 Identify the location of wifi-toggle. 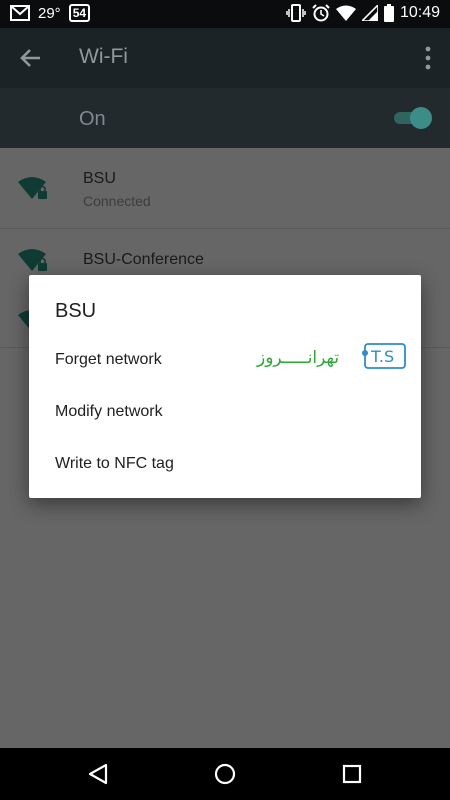
(411, 118).